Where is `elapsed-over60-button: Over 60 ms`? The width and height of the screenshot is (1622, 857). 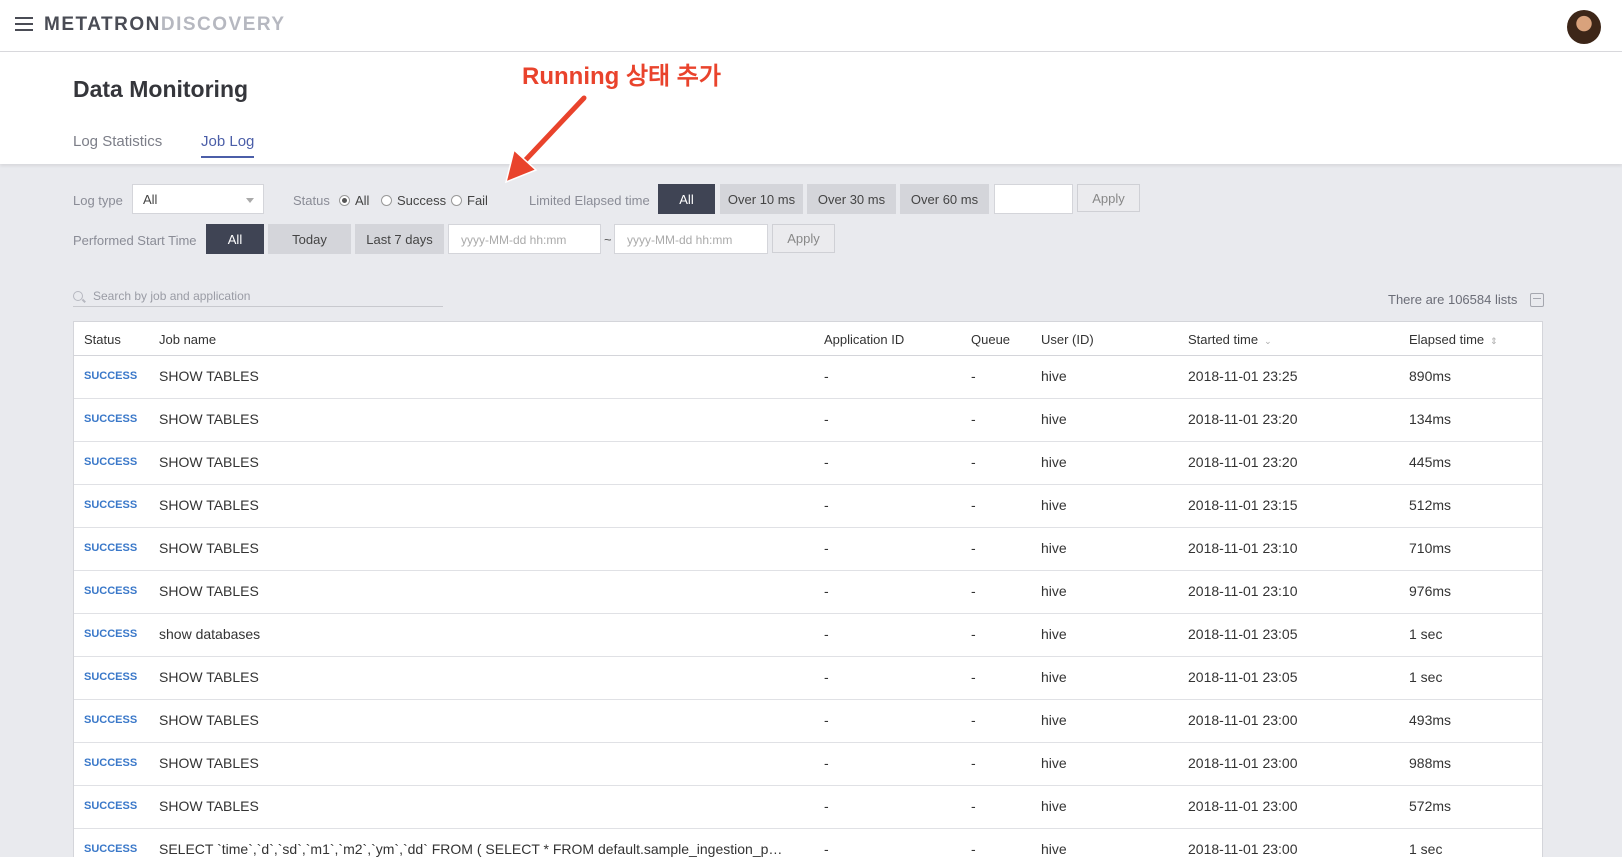 elapsed-over60-button: Over 60 ms is located at coordinates (944, 199).